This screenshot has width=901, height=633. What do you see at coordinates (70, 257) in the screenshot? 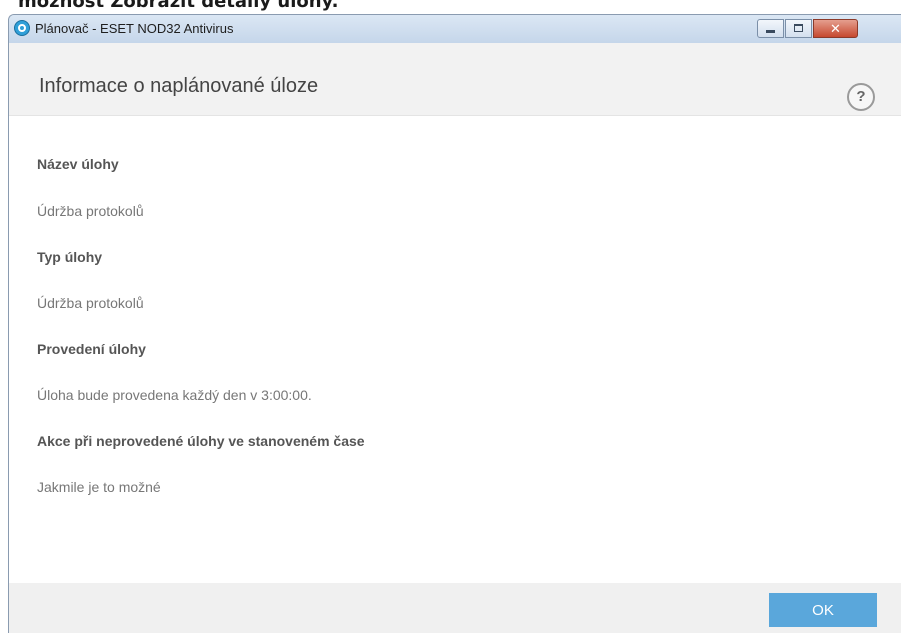
I see `task-type-label: Typ úlohy` at bounding box center [70, 257].